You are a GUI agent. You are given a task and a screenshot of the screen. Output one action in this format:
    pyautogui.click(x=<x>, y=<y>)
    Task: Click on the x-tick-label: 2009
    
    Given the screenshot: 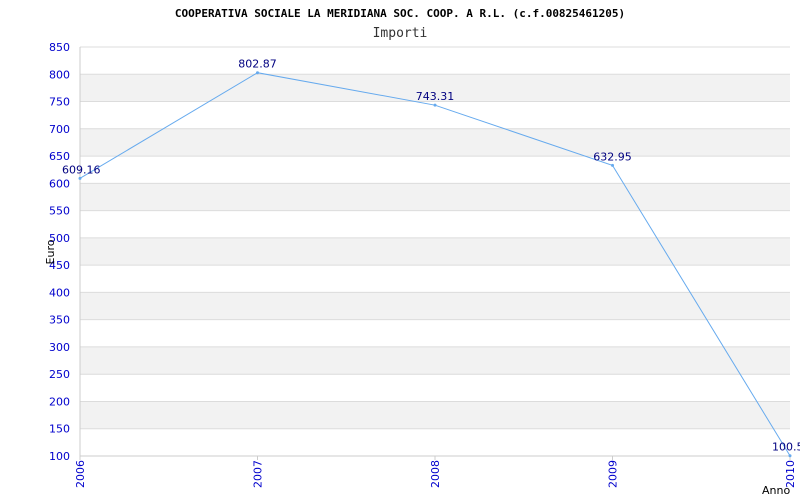 What is the action you would take?
    pyautogui.click(x=613, y=474)
    